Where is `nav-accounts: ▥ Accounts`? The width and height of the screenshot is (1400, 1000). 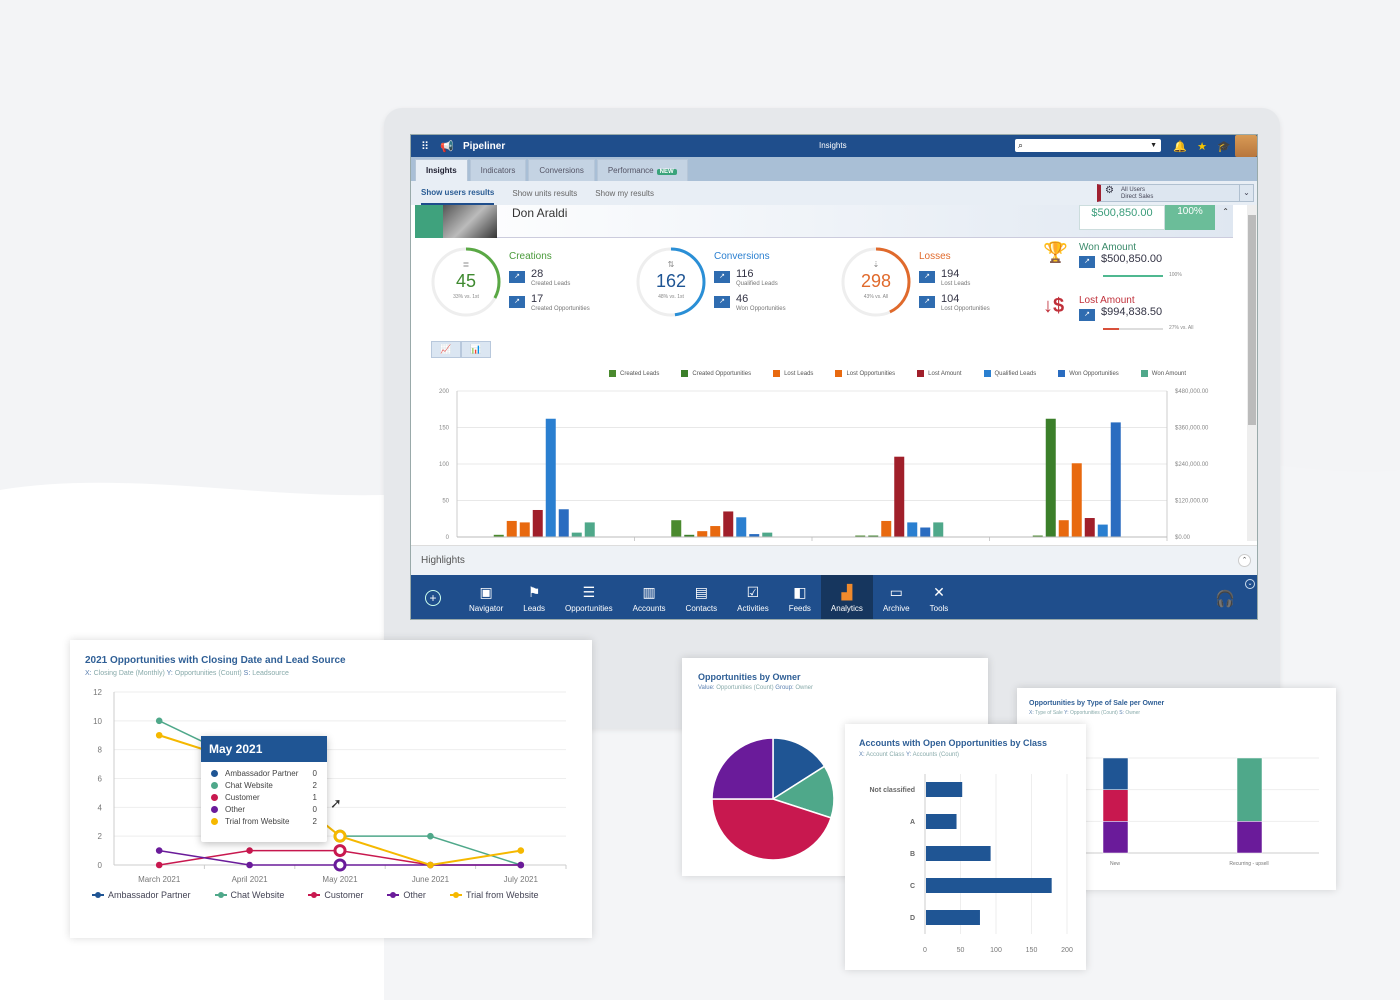
nav-accounts: ▥ Accounts is located at coordinates (649, 597).